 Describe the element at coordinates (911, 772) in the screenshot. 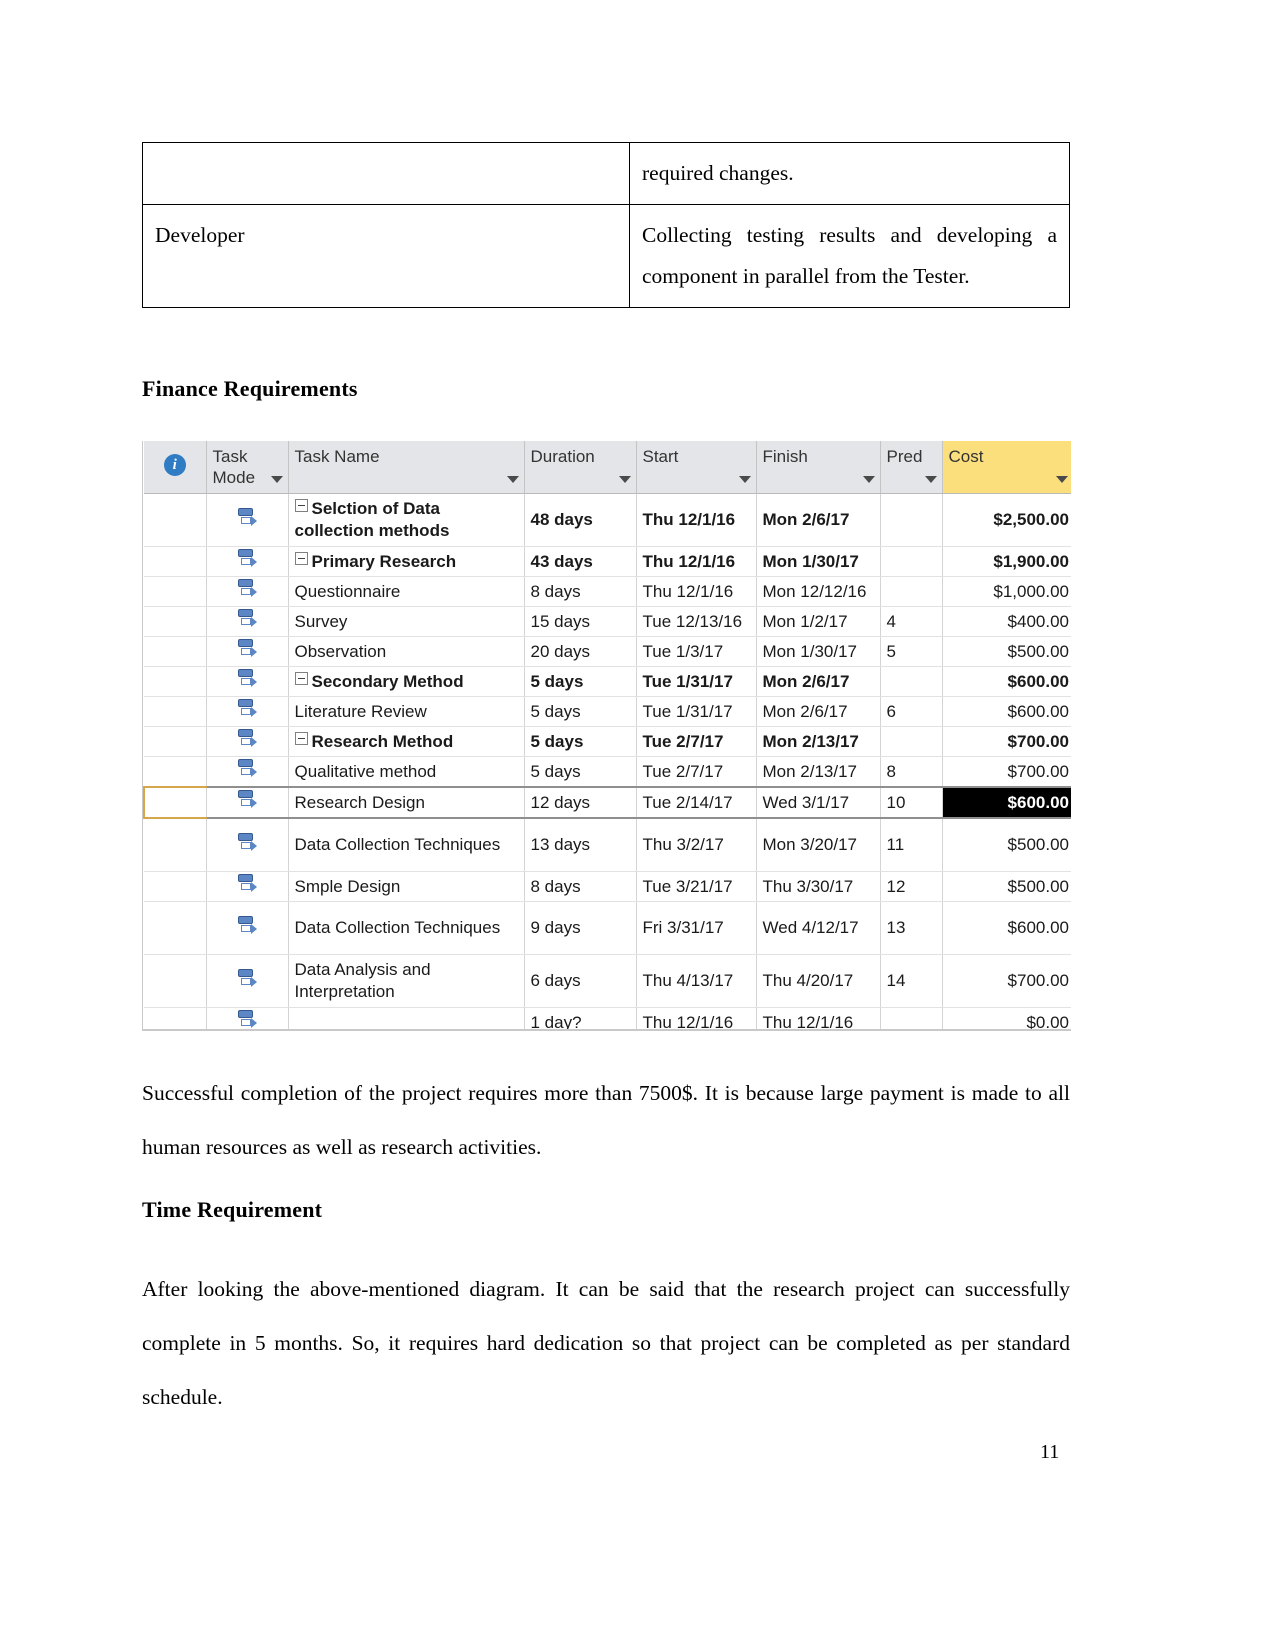

I see `cell-predecessors: 8` at that location.